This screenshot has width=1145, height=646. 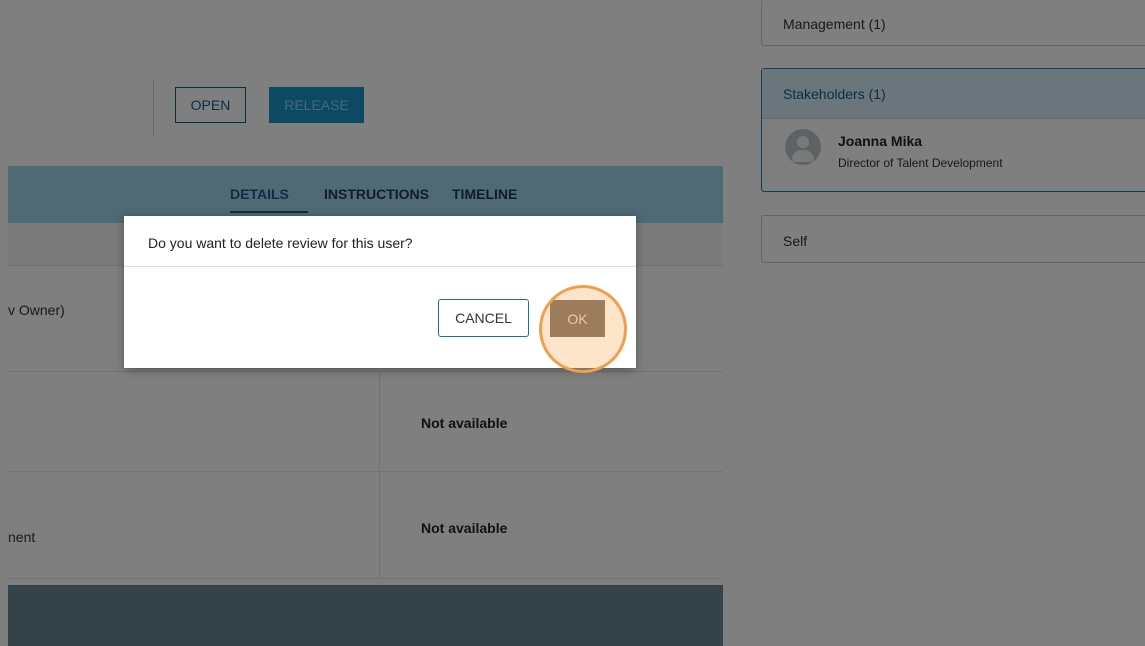 What do you see at coordinates (577, 318) in the screenshot?
I see `ok-button: OK` at bounding box center [577, 318].